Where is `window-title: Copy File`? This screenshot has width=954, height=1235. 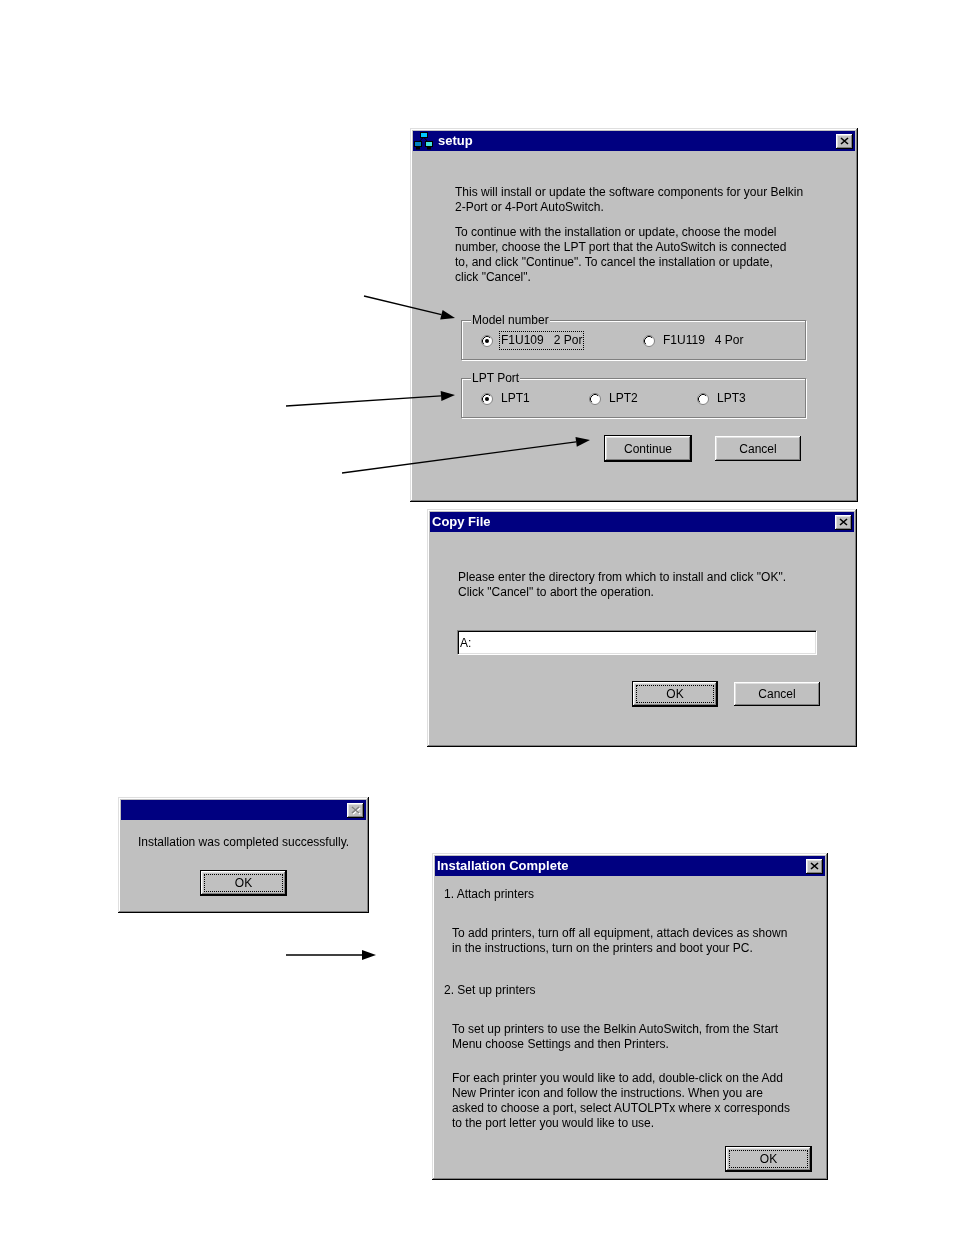
window-title: Copy File is located at coordinates (461, 522).